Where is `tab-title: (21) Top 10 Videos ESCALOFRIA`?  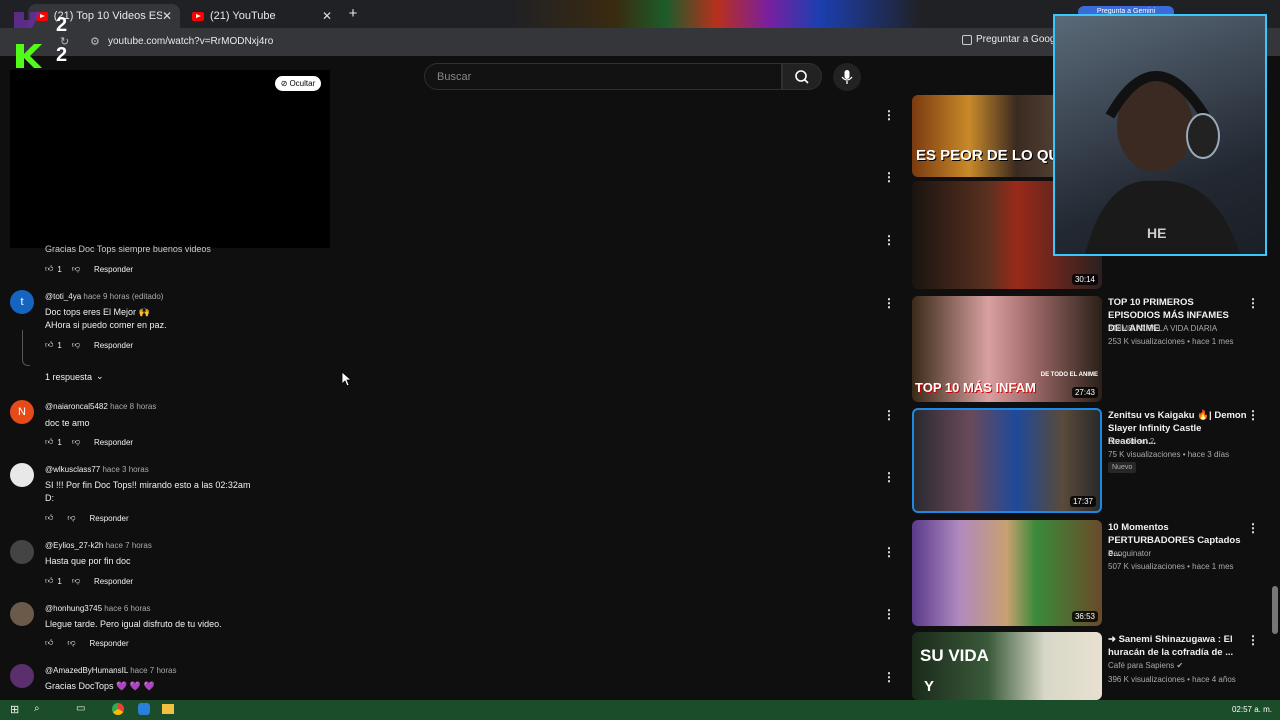
tab-title: (21) Top 10 Videos ESCALOFRIA is located at coordinates (107, 16).